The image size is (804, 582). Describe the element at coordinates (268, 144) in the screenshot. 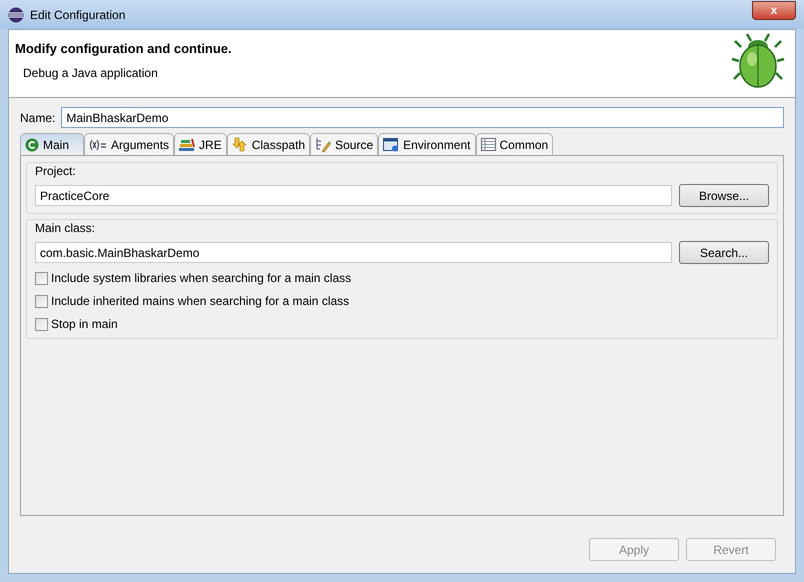

I see `tab: Classpath` at that location.